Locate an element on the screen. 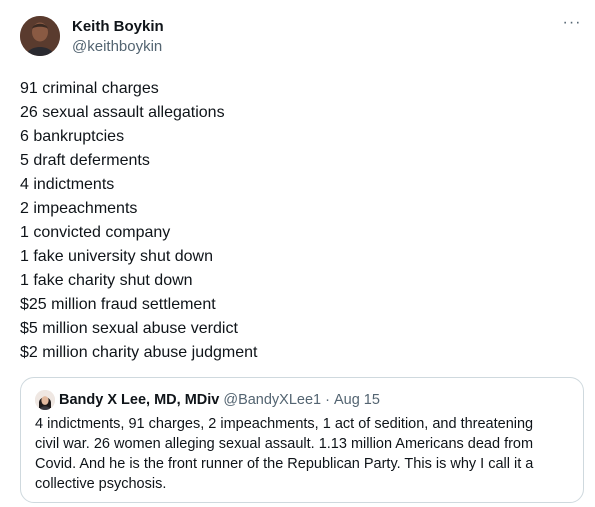 This screenshot has width=595, height=507. tweet-line: 1 fake charity shut down is located at coordinates (106, 280).